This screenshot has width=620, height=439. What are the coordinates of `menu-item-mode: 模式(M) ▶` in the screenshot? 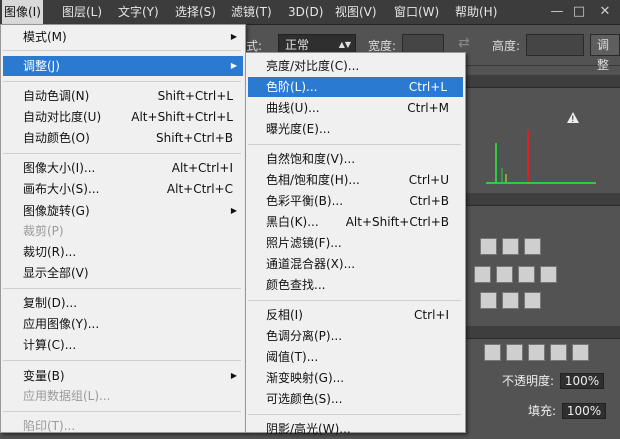 It's located at (130, 37).